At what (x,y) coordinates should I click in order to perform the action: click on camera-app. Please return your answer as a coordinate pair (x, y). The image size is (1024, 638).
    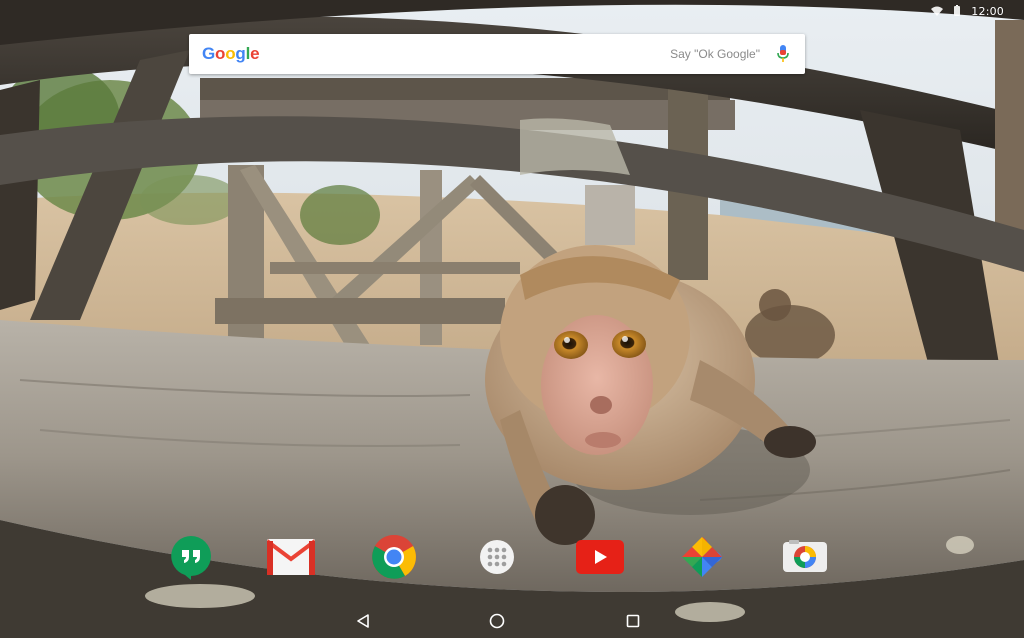
    Looking at the image, I should click on (805, 557).